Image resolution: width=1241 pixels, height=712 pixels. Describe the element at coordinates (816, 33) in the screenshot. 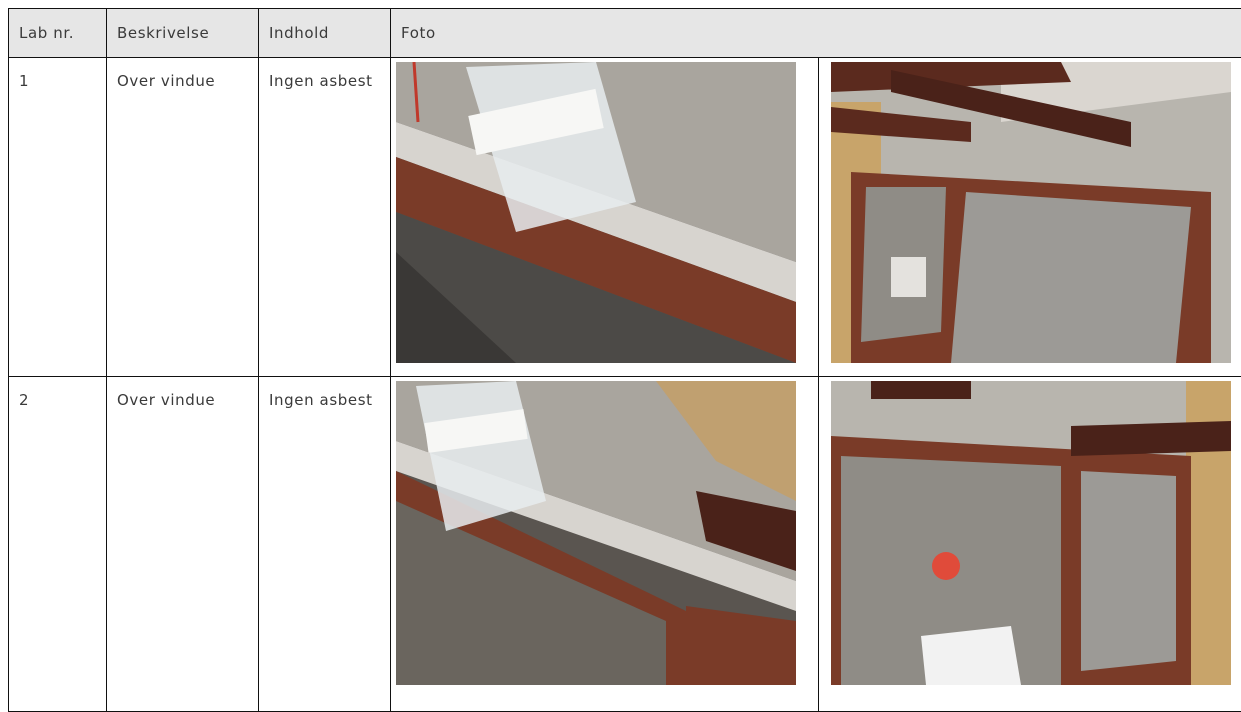

I see `header-foto: Foto` at that location.